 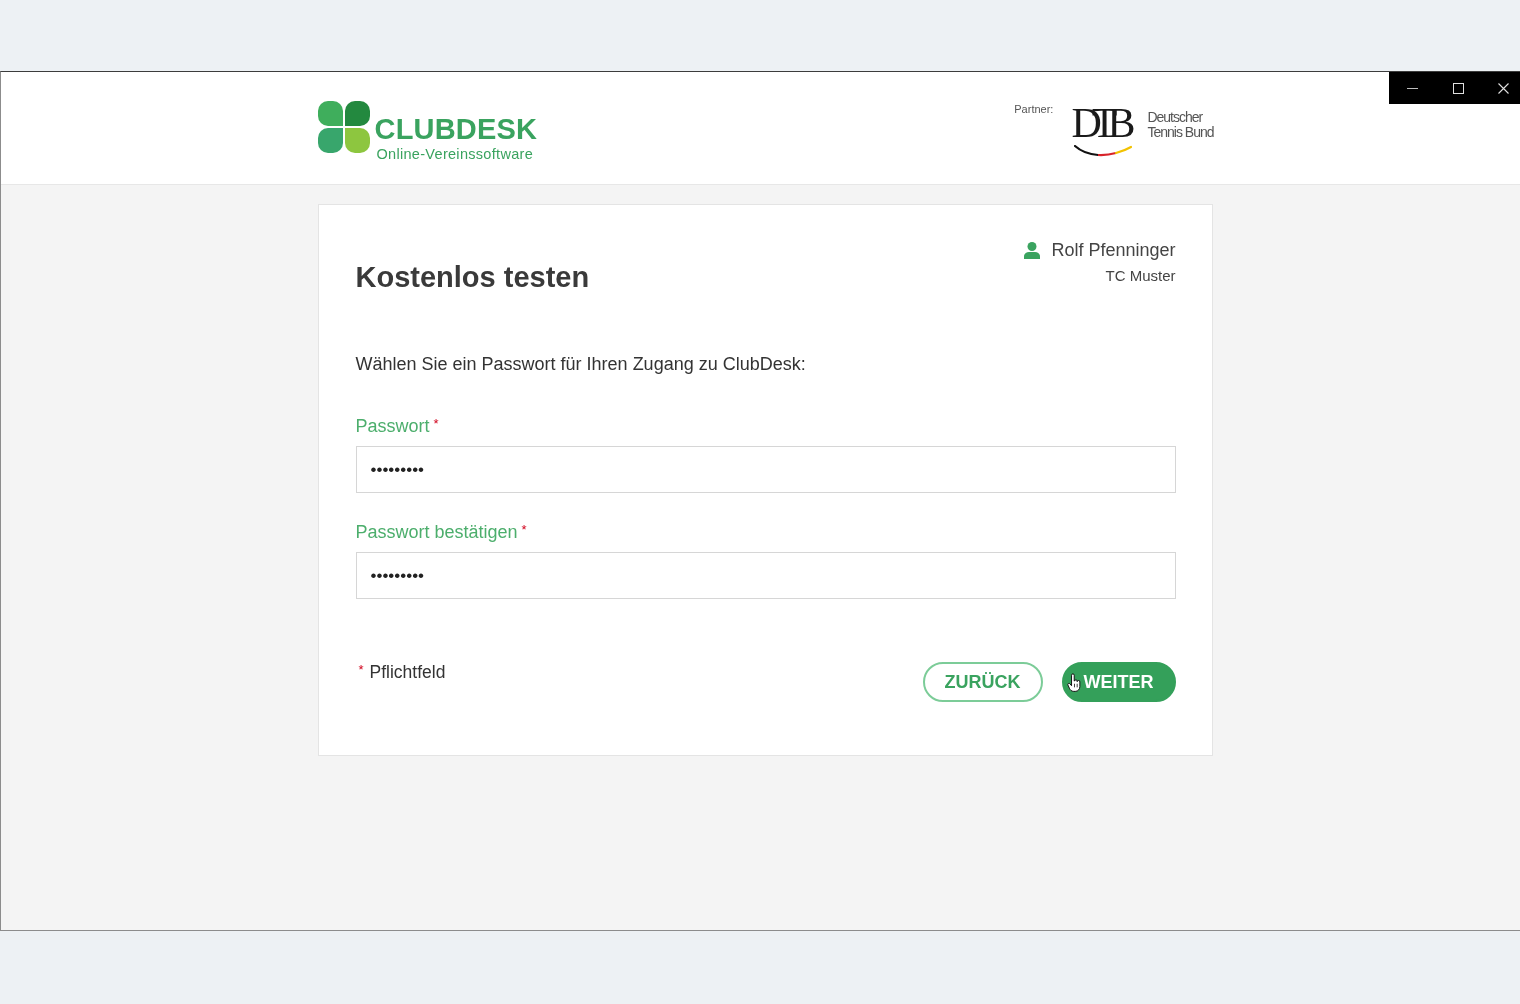 What do you see at coordinates (1412, 88) in the screenshot?
I see `minimize-icon` at bounding box center [1412, 88].